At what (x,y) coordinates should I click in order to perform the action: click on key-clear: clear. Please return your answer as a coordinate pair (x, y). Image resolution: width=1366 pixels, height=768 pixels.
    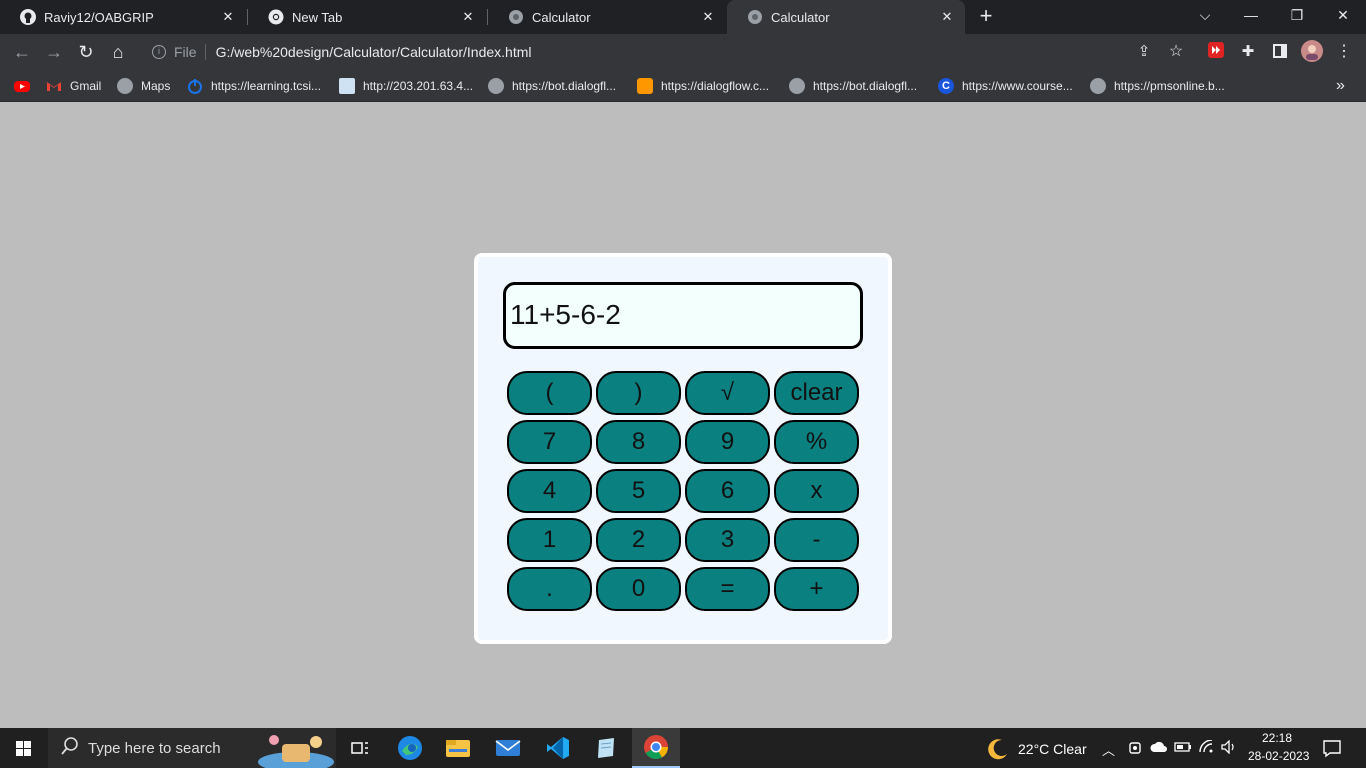
    Looking at the image, I should click on (816, 393).